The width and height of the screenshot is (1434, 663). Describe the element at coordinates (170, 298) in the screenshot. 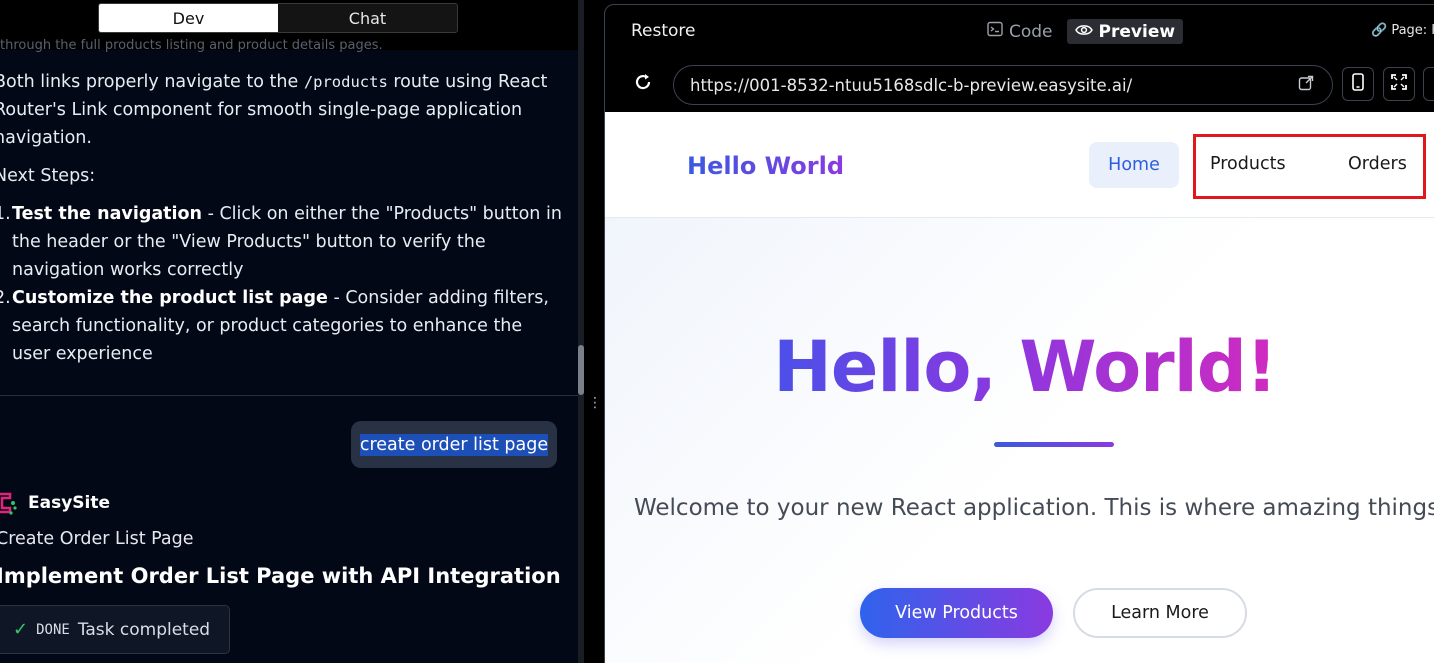

I see `step-title: Customize the product list page` at that location.